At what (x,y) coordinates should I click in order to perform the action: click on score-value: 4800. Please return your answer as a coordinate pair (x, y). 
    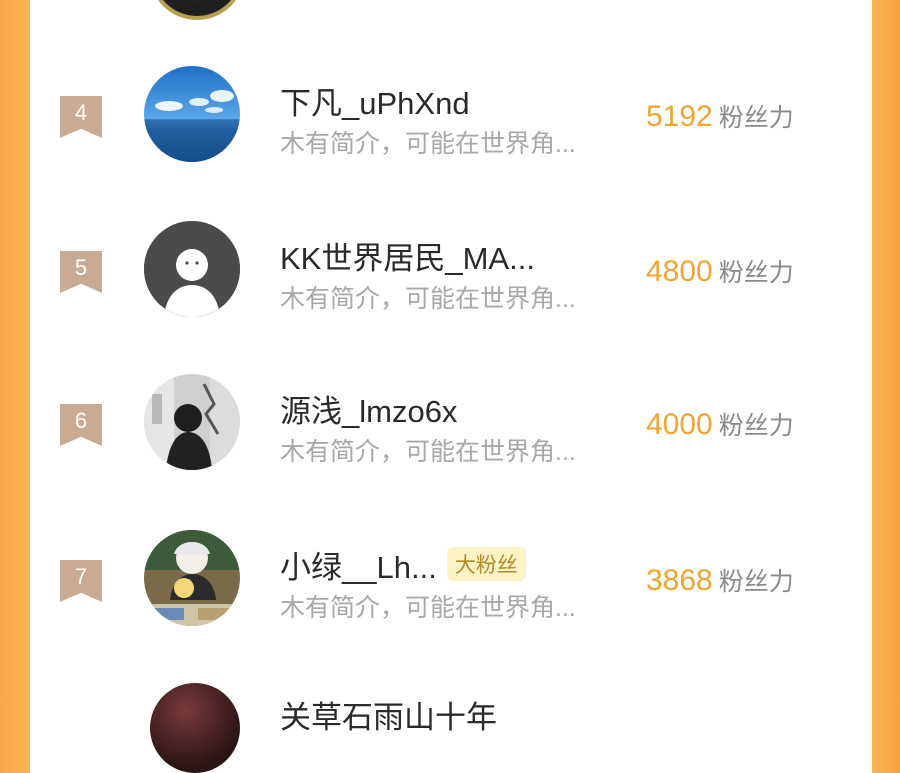
    Looking at the image, I should click on (679, 271).